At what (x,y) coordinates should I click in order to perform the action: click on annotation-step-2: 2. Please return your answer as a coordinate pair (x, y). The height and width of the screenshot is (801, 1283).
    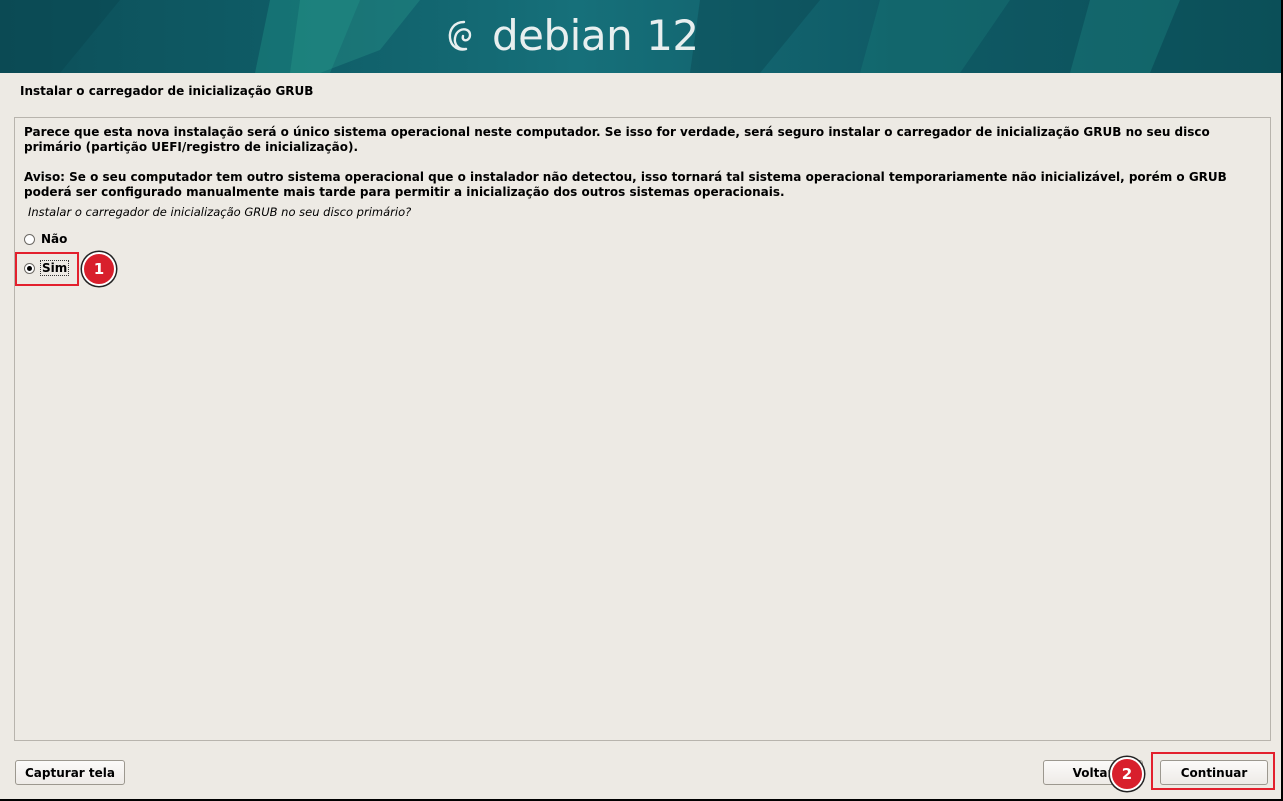
    Looking at the image, I should click on (1127, 774).